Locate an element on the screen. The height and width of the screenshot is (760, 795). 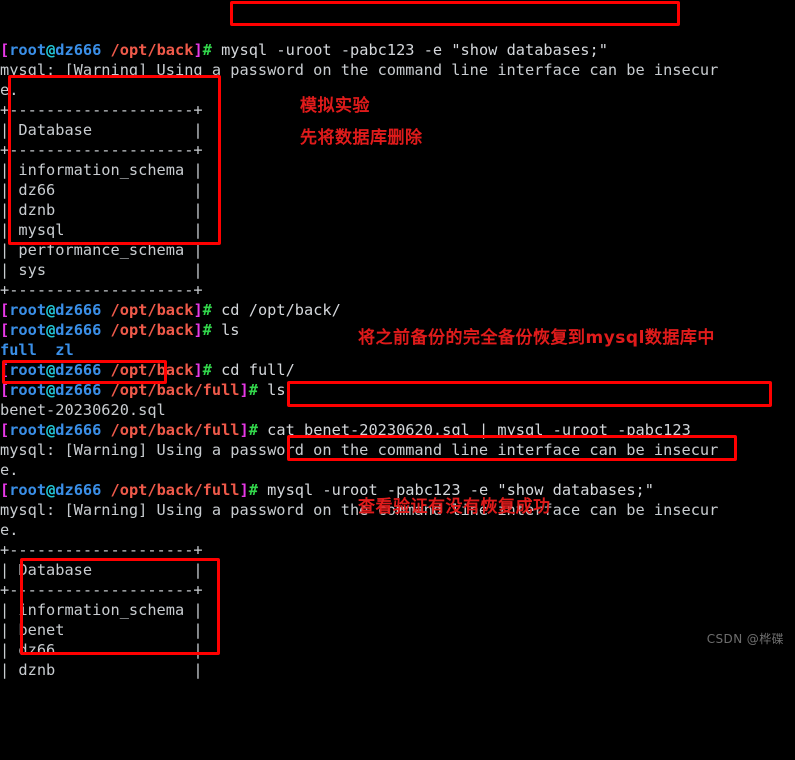
csdn-watermark: CSDN @桦碟 is located at coordinates (745, 639).